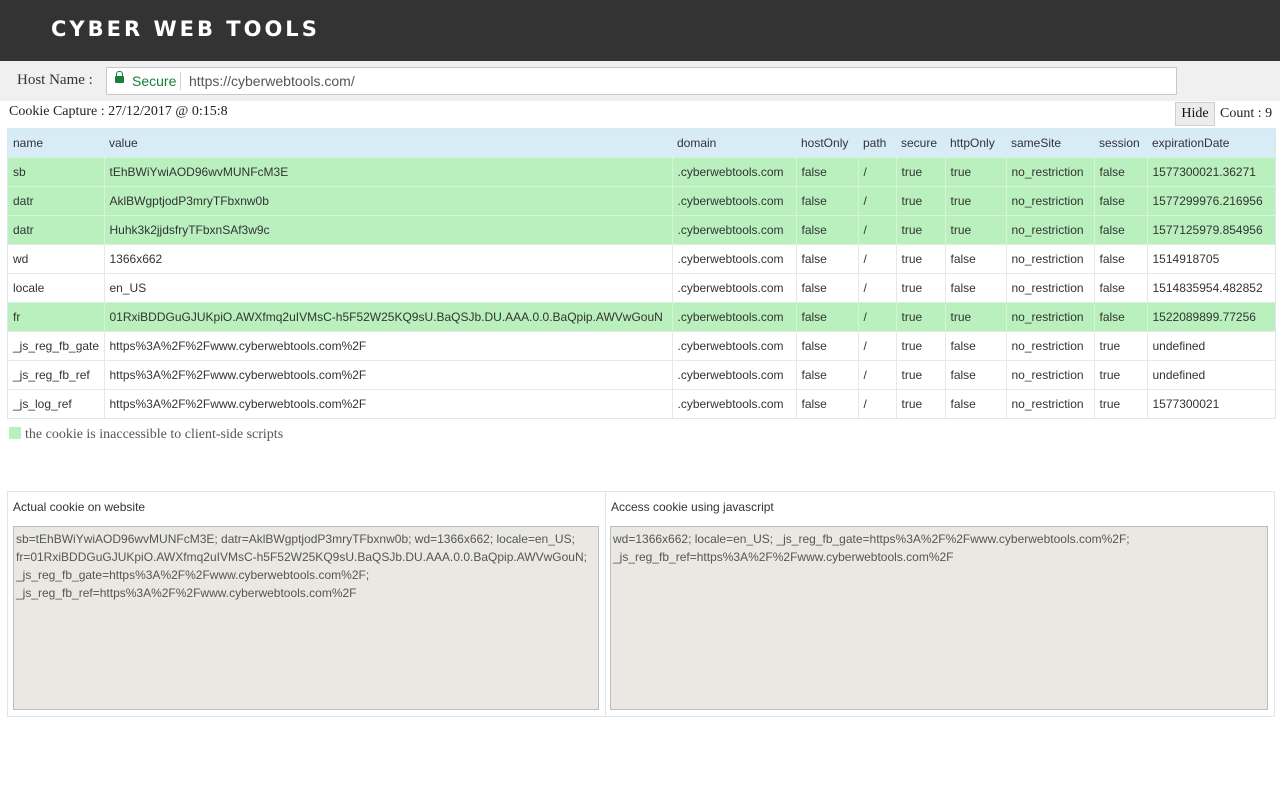  What do you see at coordinates (920, 143) in the screenshot?
I see `column-header: secure` at bounding box center [920, 143].